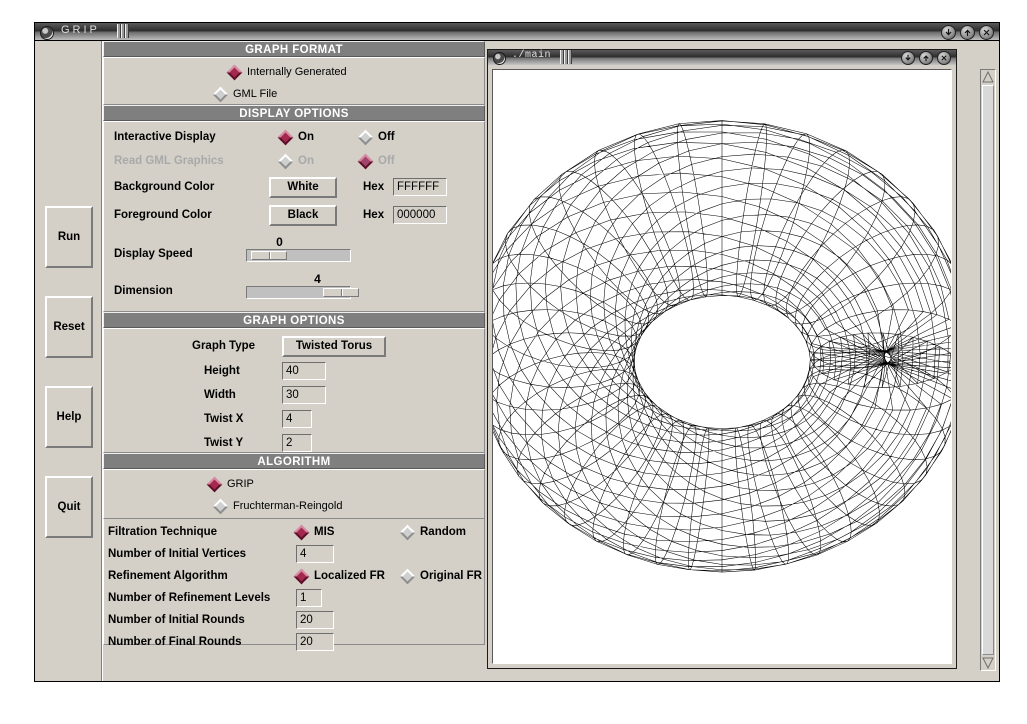  I want to click on algorithm-group: GRIP Fruchterman-Reingold, so click(294, 494).